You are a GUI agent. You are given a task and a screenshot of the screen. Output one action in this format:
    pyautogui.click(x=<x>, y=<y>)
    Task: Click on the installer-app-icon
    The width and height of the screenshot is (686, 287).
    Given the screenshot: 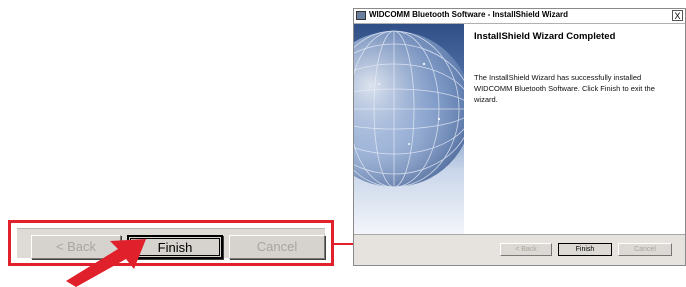 What is the action you would take?
    pyautogui.click(x=361, y=15)
    